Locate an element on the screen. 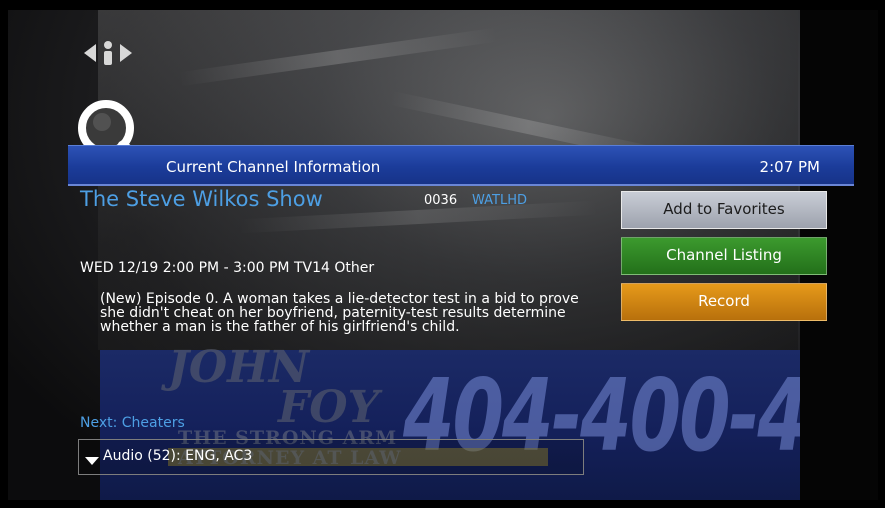  background-ad-name: JOHN FOY is located at coordinates (273, 389).